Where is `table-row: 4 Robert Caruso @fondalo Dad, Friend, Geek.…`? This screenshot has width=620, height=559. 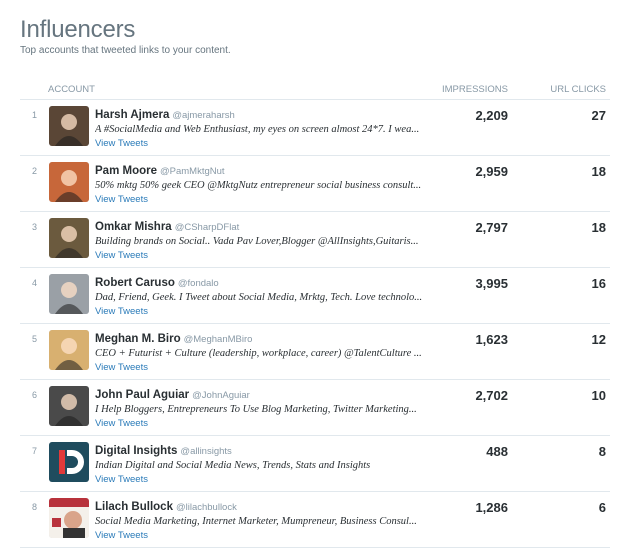 table-row: 4 Robert Caruso @fondalo Dad, Friend, Geek.… is located at coordinates (315, 296).